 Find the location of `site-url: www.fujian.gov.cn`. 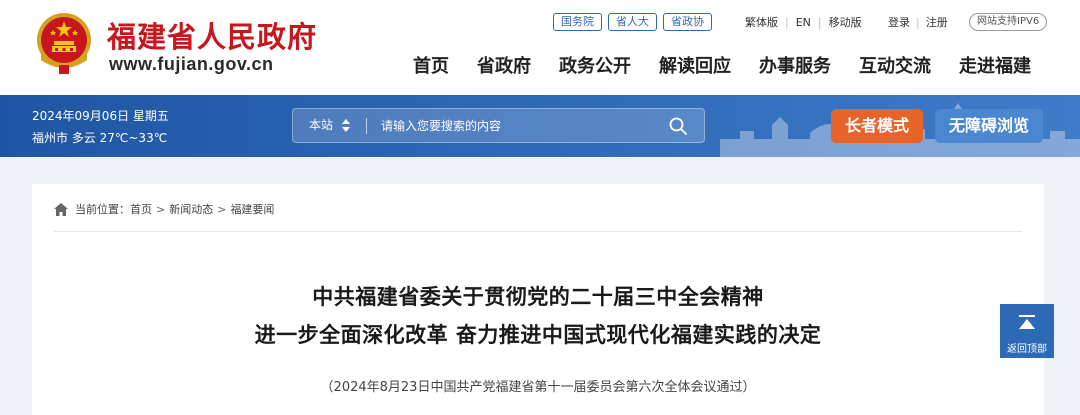

site-url: www.fujian.gov.cn is located at coordinates (191, 64).